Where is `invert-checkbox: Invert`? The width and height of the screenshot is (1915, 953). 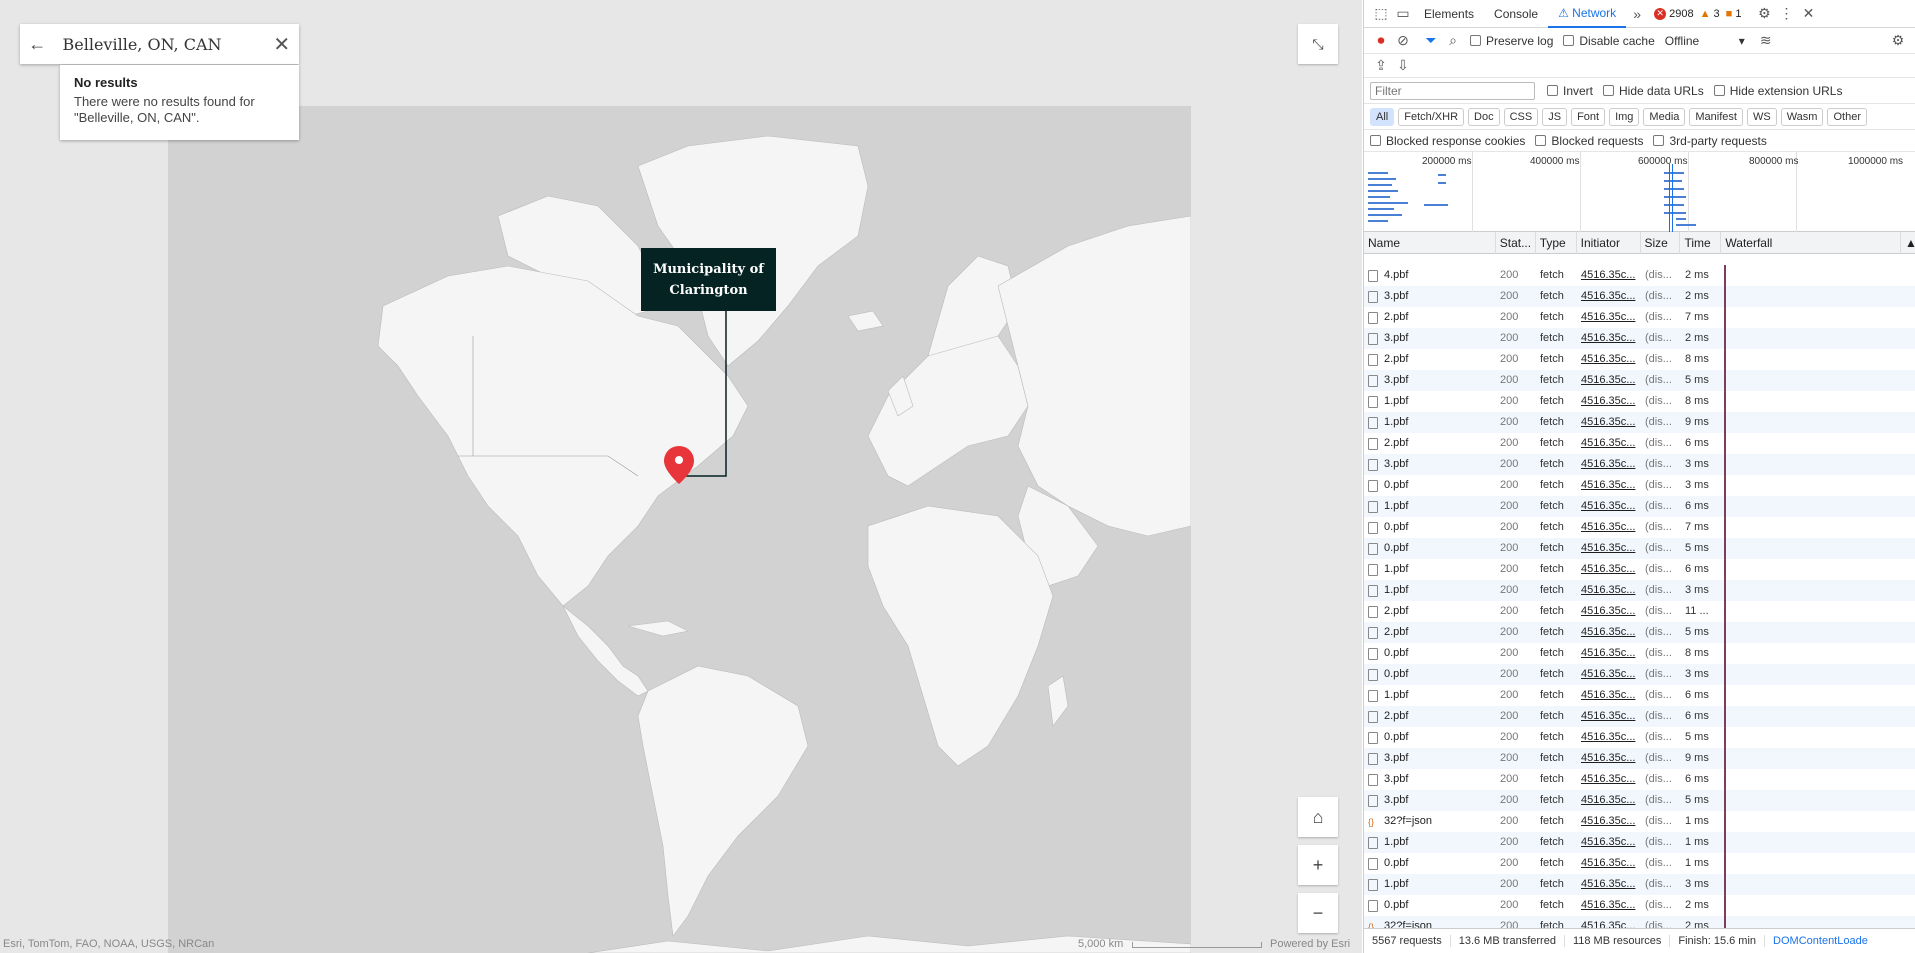 invert-checkbox: Invert is located at coordinates (1570, 91).